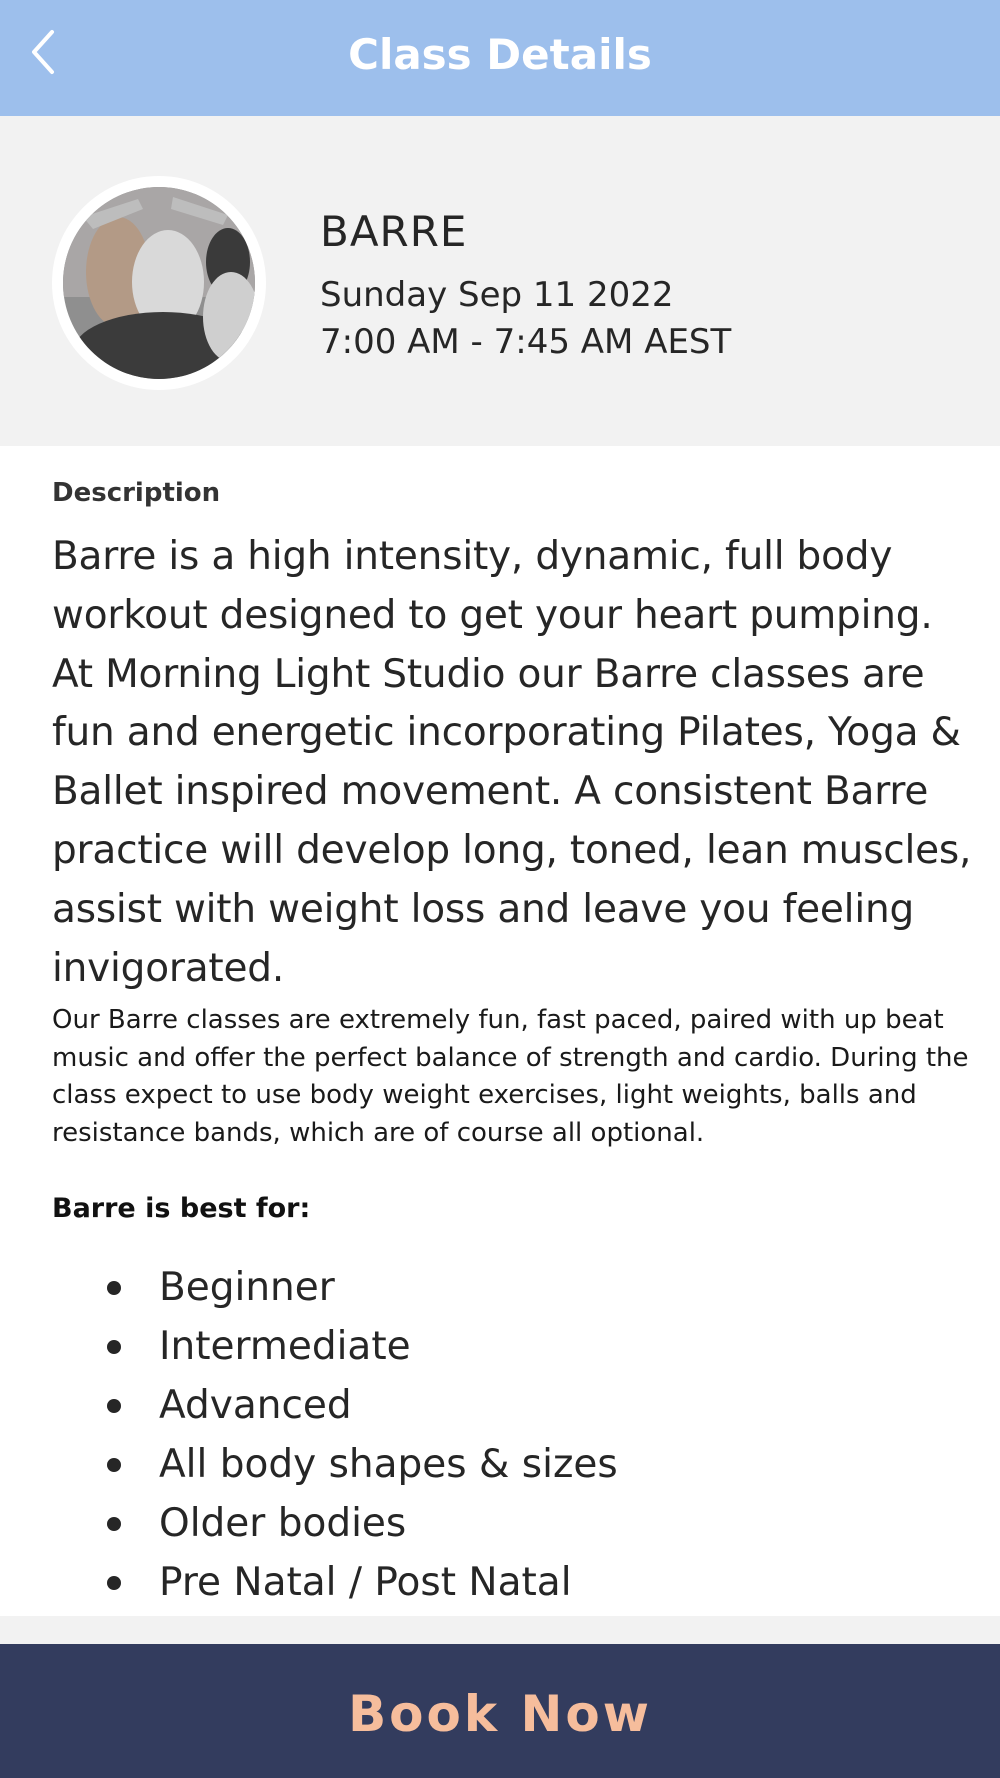 This screenshot has width=1000, height=1778. I want to click on list-item: Advanced, so click(539, 1405).